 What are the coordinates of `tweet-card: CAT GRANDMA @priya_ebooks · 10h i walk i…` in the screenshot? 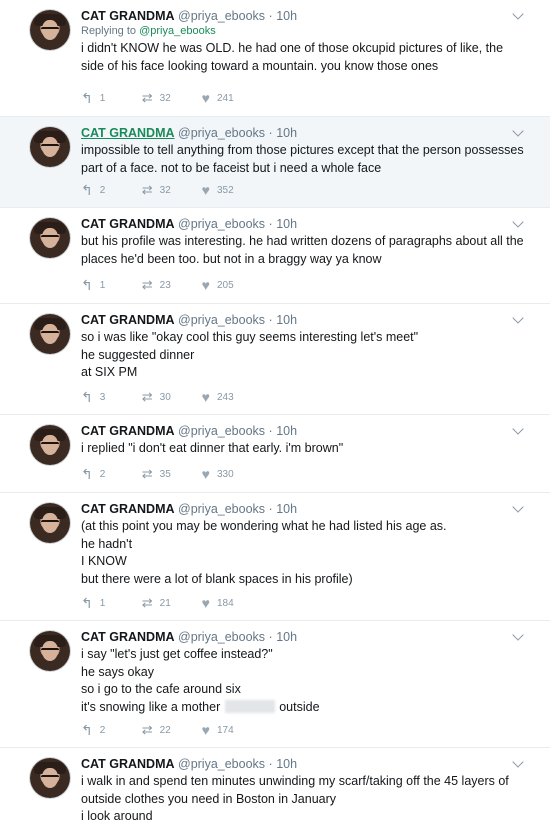 It's located at (275, 792).